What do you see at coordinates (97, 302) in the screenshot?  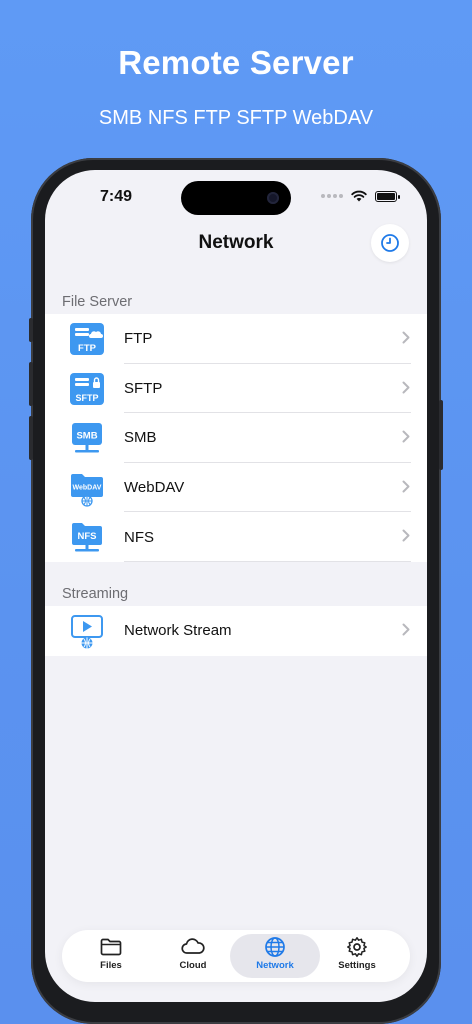 I see `section-header-file-server: File Server` at bounding box center [97, 302].